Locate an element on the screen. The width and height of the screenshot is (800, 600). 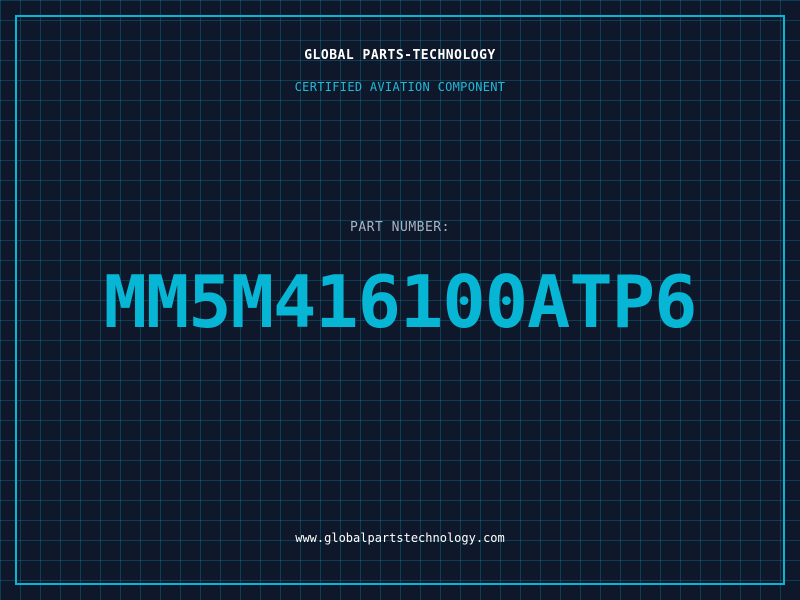
part-number: MM5M416100ATP6 is located at coordinates (400, 302).